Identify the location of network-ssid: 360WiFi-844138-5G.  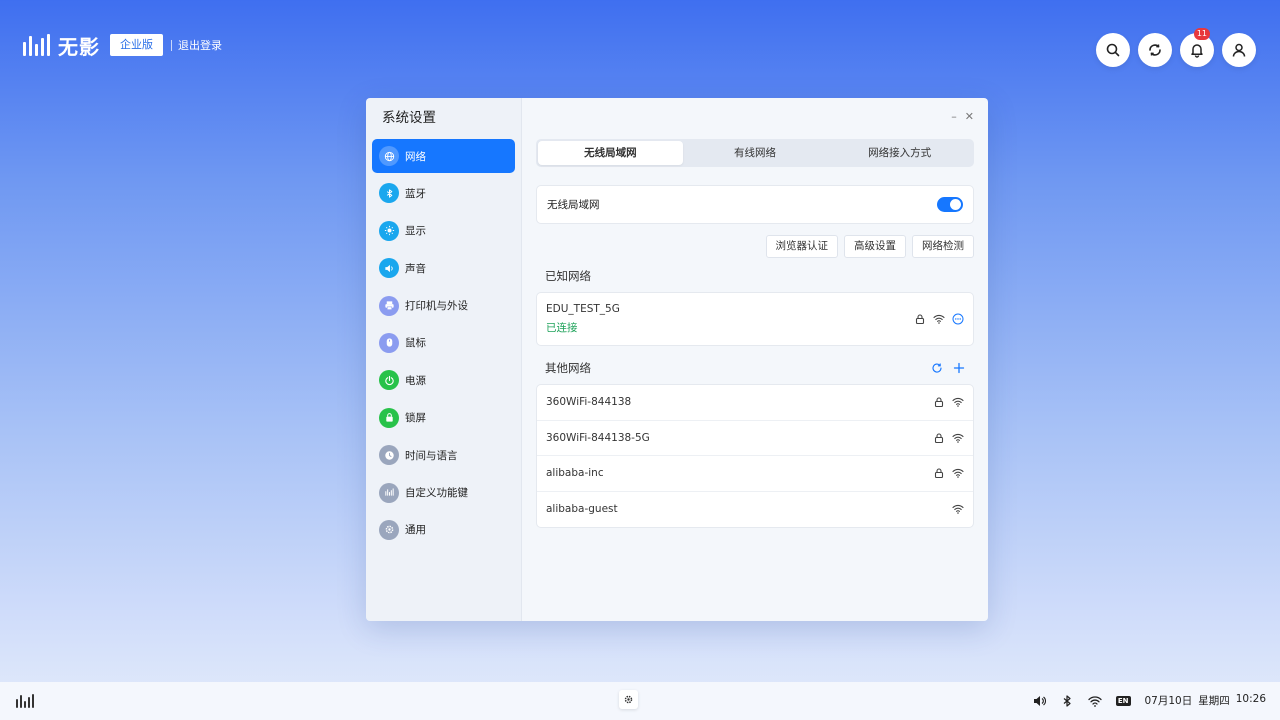
(598, 437).